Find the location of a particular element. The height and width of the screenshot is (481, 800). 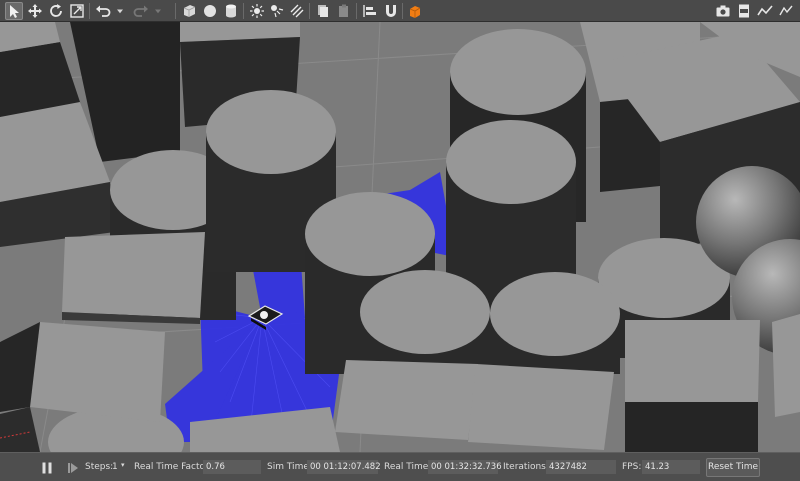

real-time-factor-label: Real Time Factor: is located at coordinates (173, 467).